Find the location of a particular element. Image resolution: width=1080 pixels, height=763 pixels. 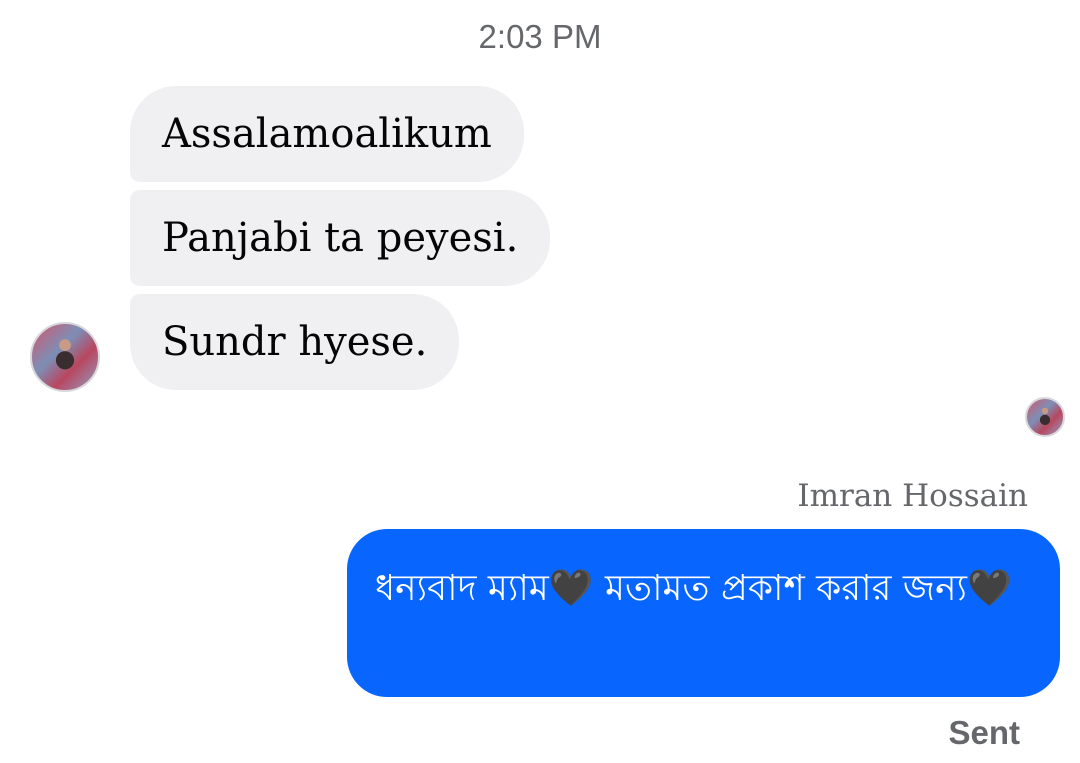

incoming-message-bubble: Assalamoalikum is located at coordinates (327, 134).